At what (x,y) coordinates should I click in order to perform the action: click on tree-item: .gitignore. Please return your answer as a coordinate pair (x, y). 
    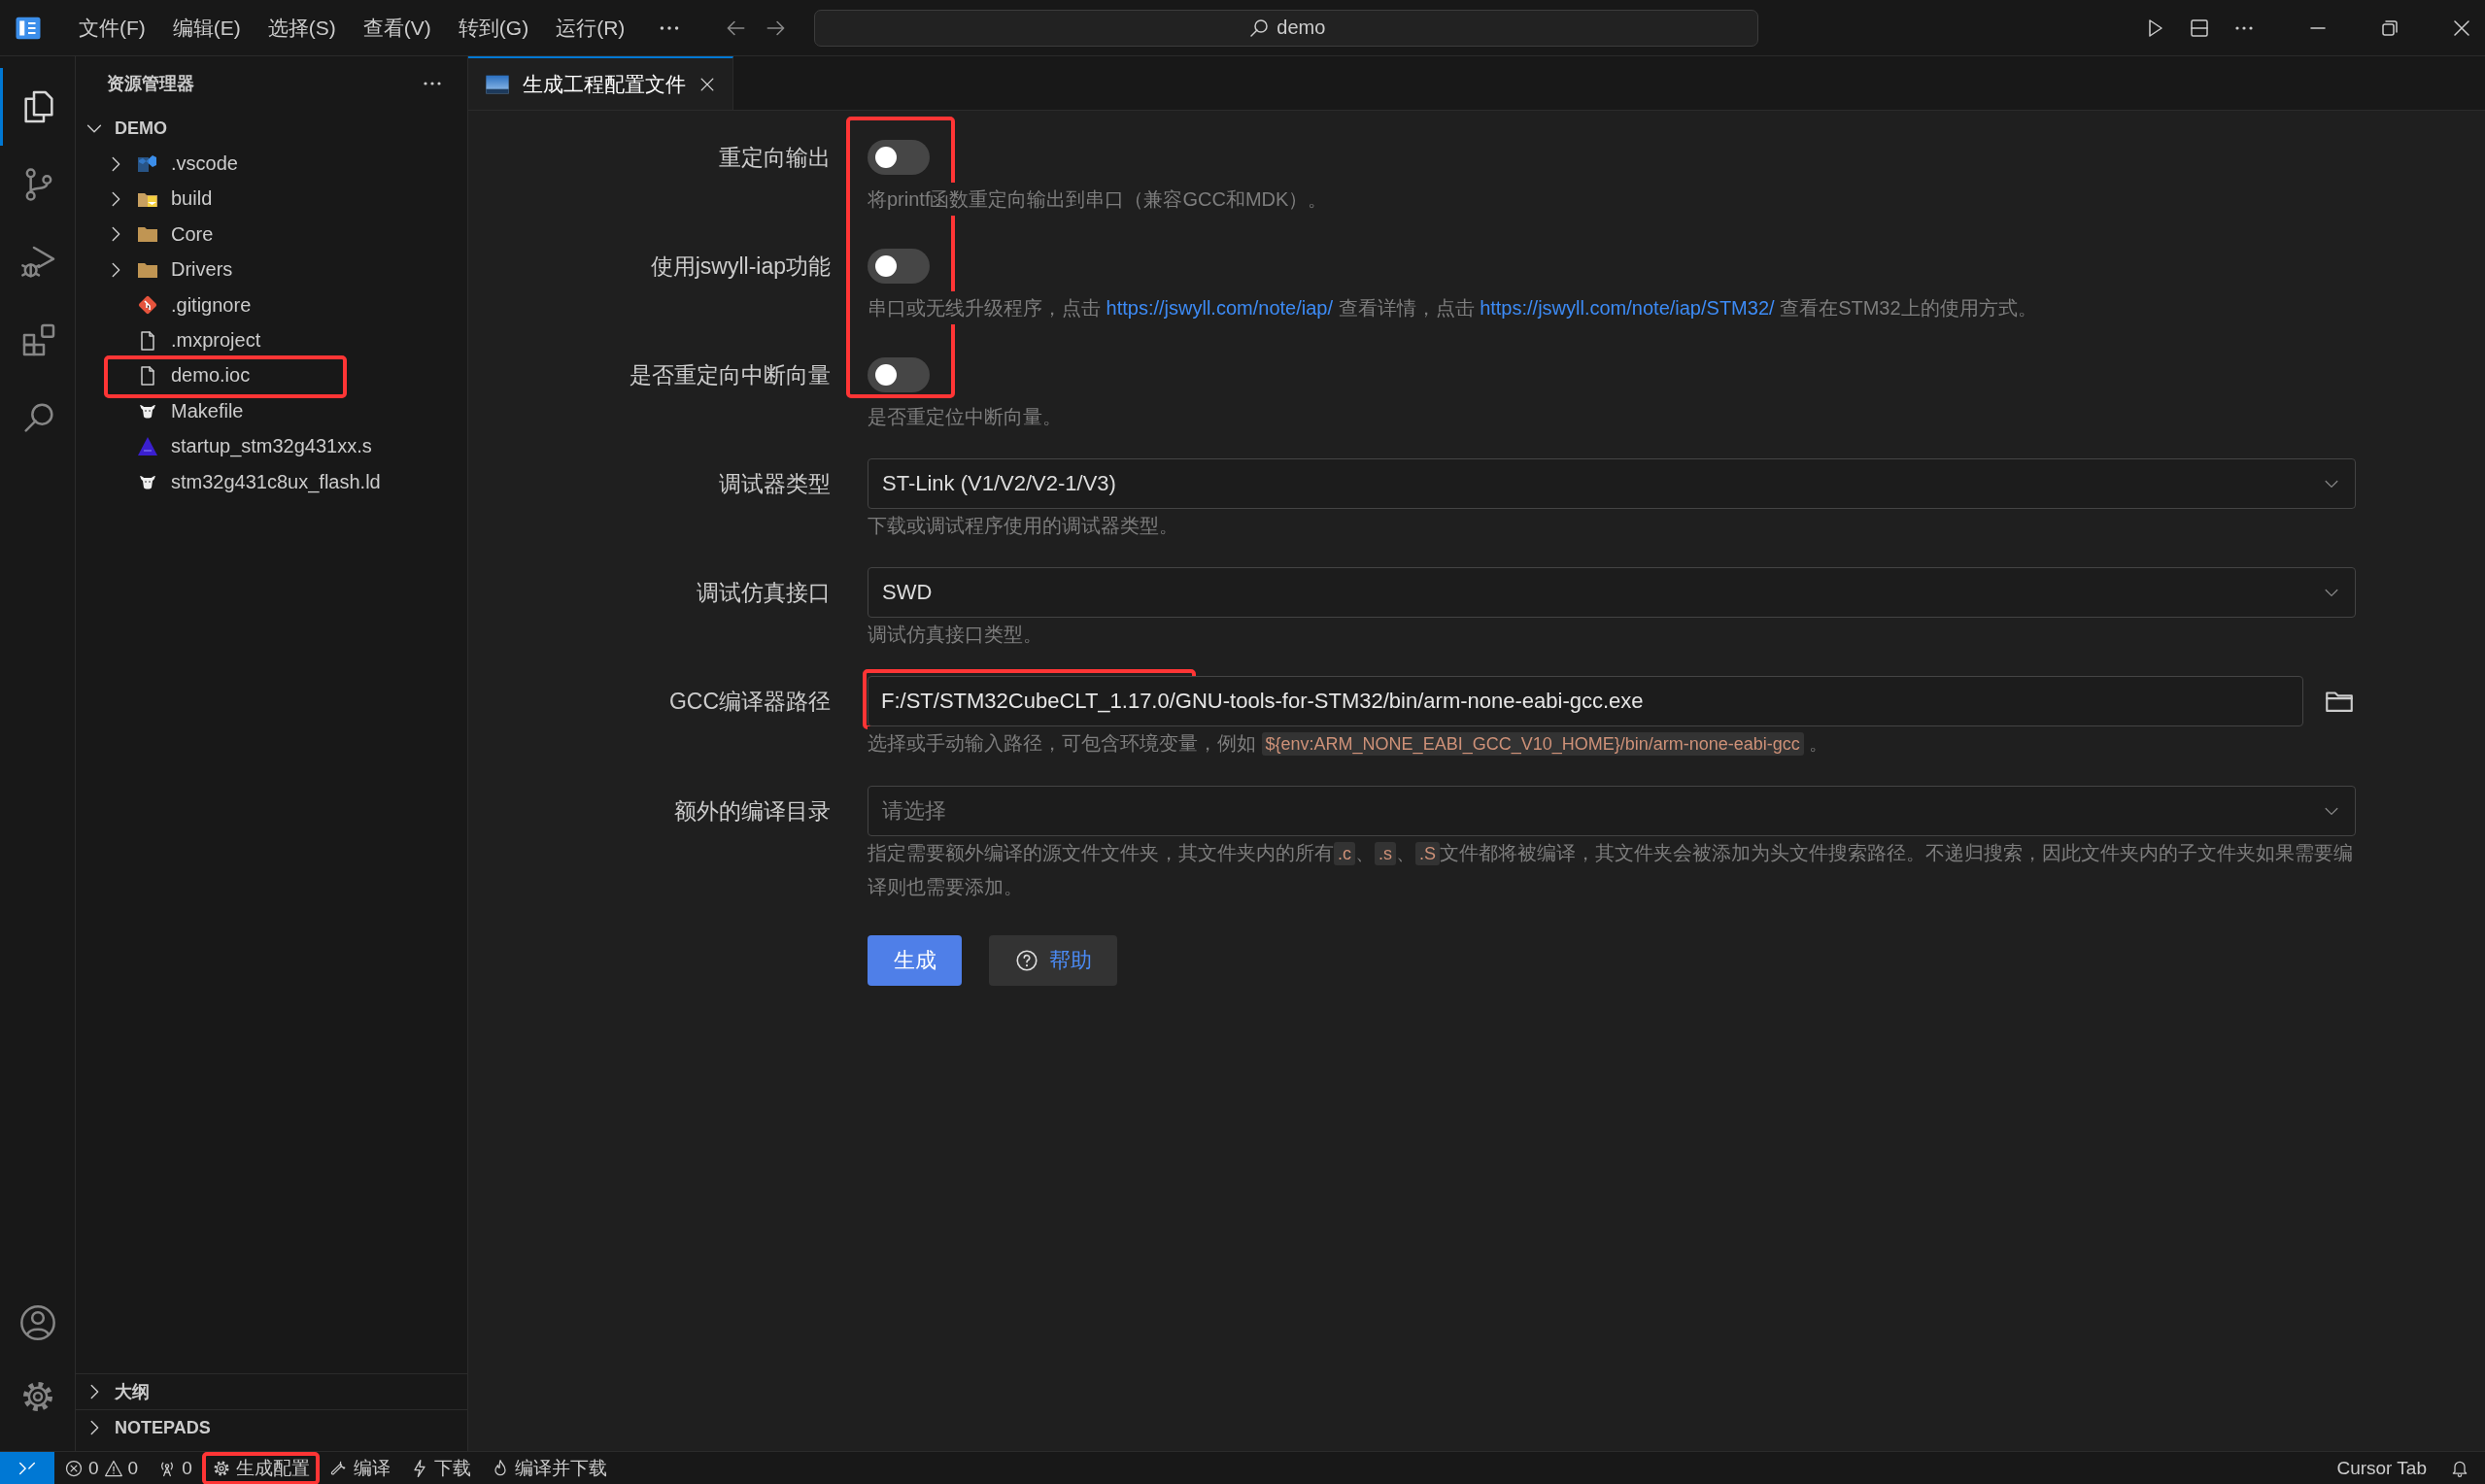
    Looking at the image, I should click on (271, 305).